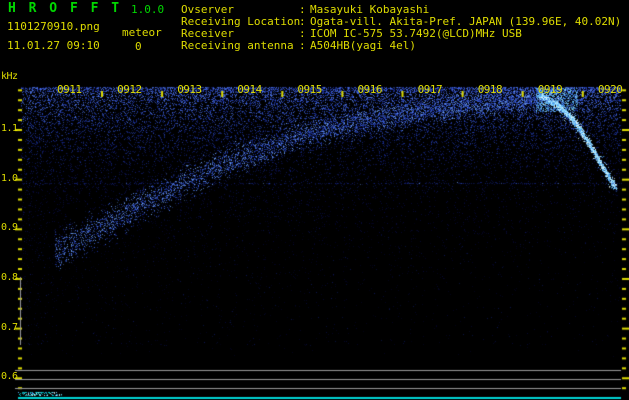  I want to click on observer-value: Masayuki Kobayashi, so click(370, 9).